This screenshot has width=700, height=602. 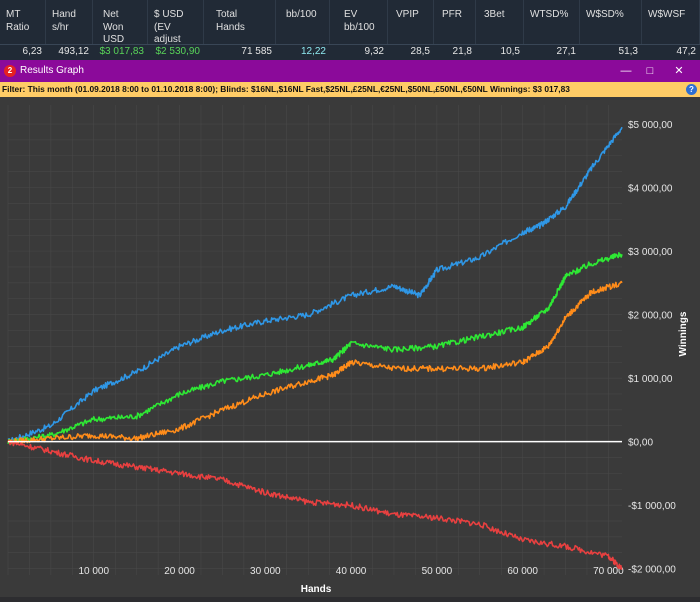 What do you see at coordinates (52, 70) in the screenshot?
I see `window-title: Results Graph` at bounding box center [52, 70].